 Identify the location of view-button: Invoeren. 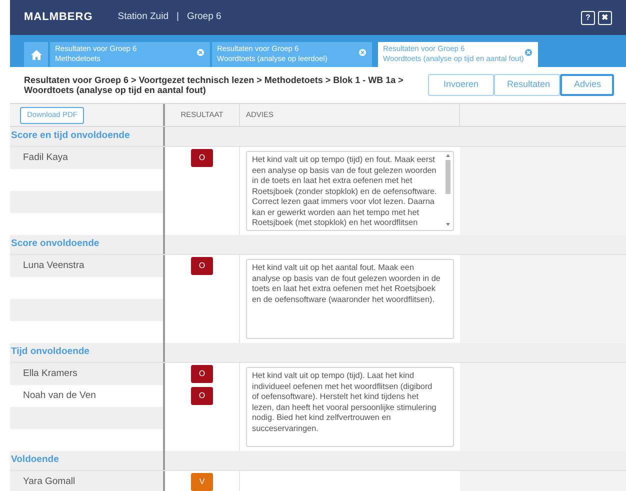
(461, 85).